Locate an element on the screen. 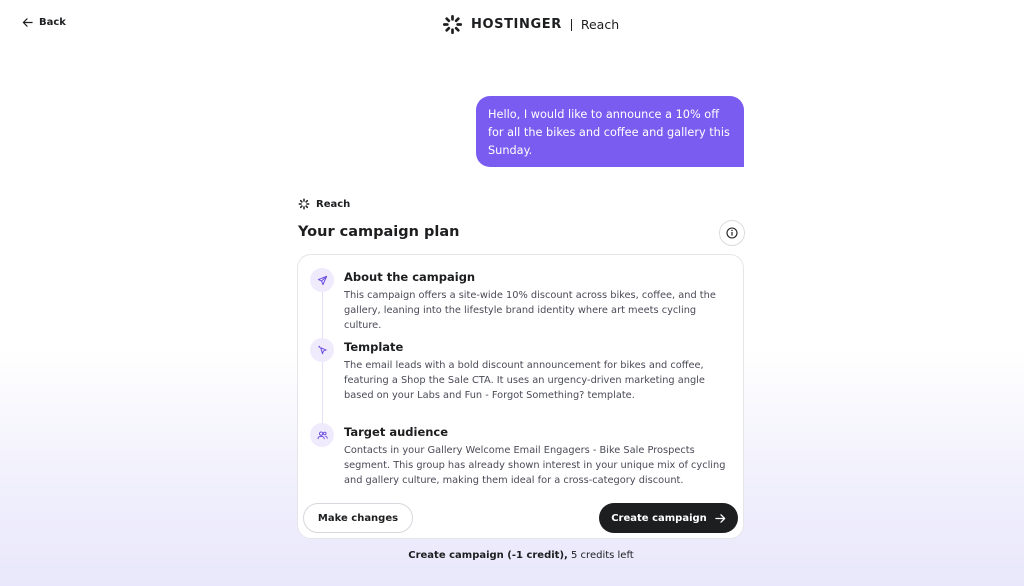 The image size is (1024, 586). back-label: Back is located at coordinates (52, 22).